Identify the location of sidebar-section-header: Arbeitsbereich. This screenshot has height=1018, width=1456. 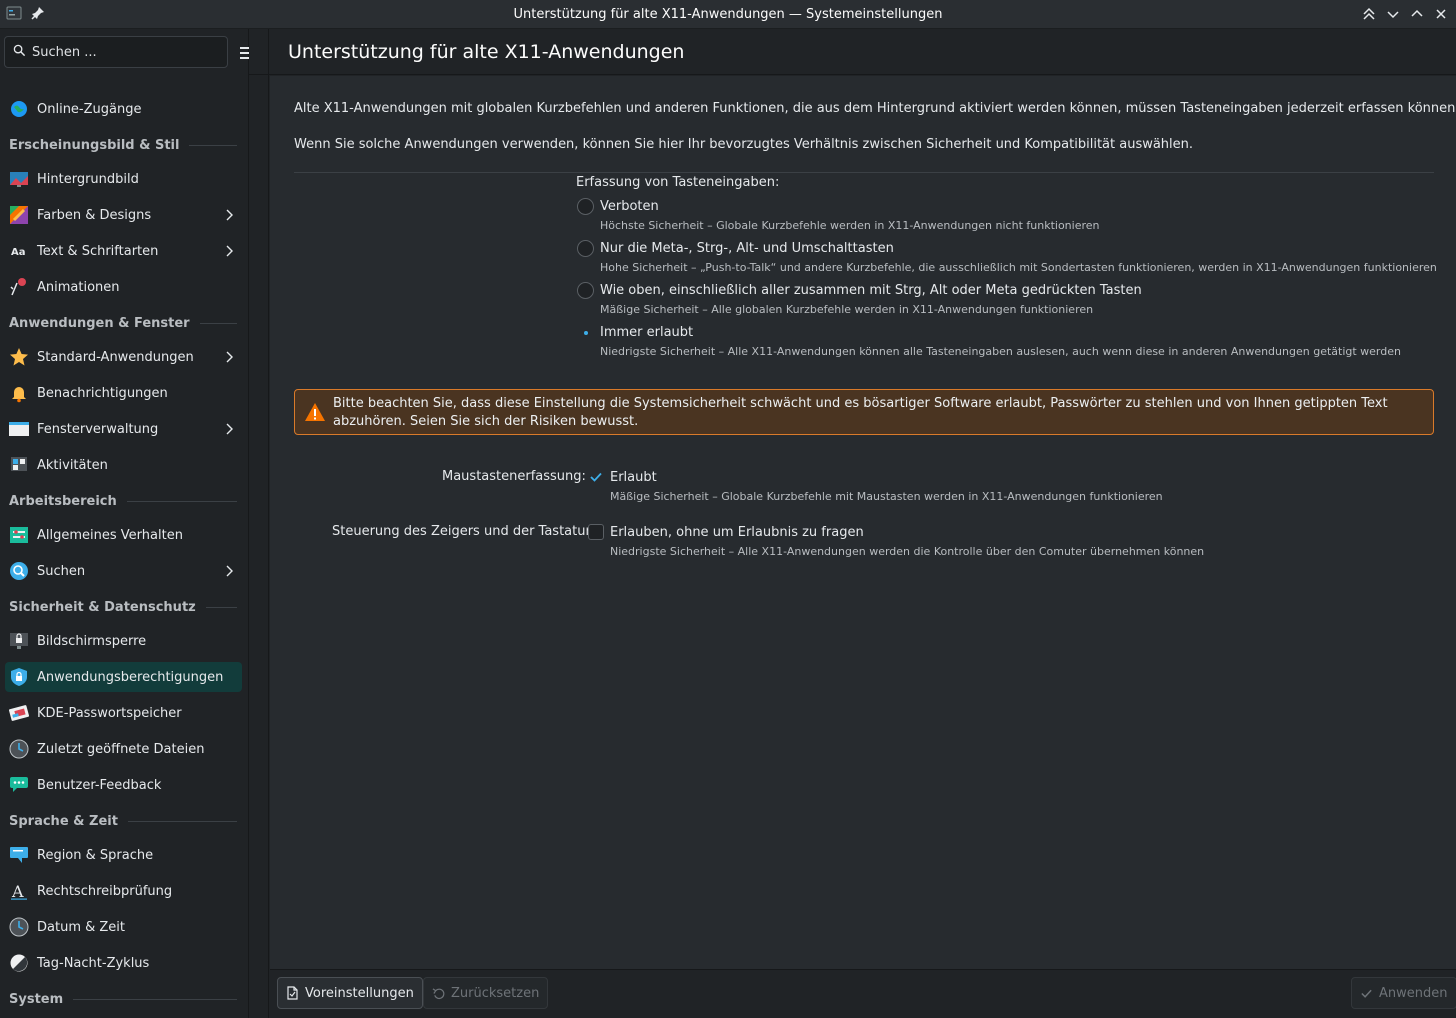
(123, 501).